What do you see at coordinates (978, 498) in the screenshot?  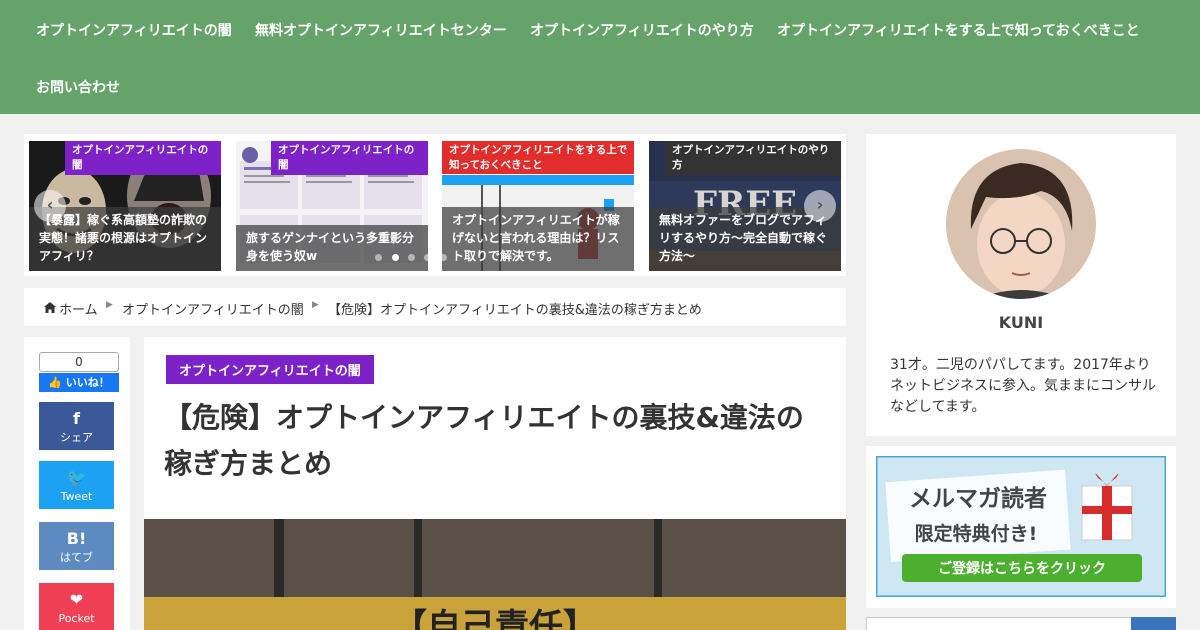 I see `banner-line1: メルマガ読者` at bounding box center [978, 498].